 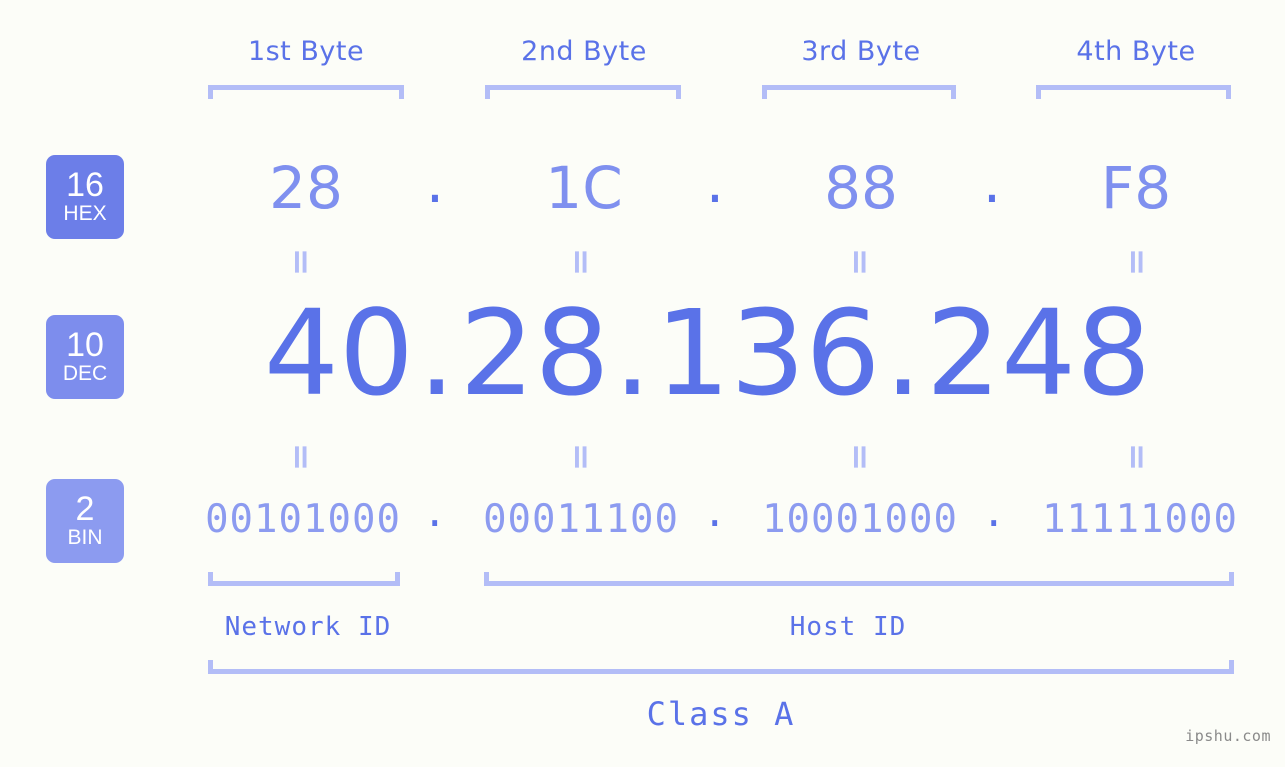 I want to click on base-badge-dec-number: 10, so click(x=85, y=345).